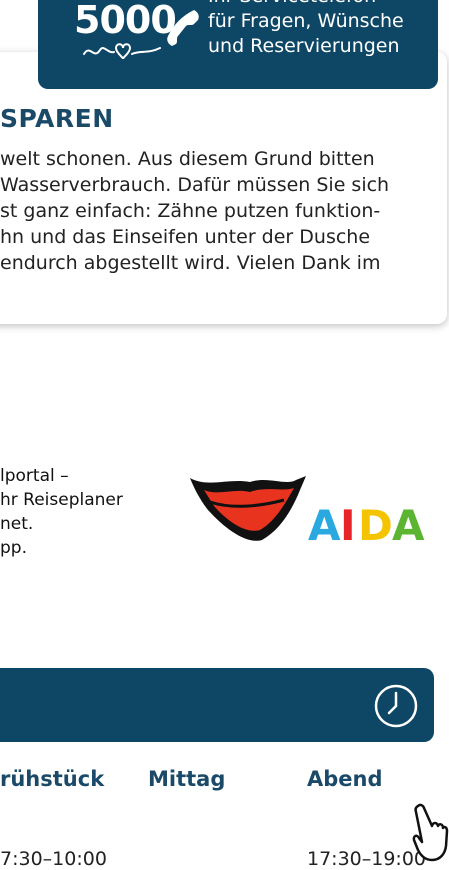  I want to click on aida-logo-letter: D, so click(375, 525).